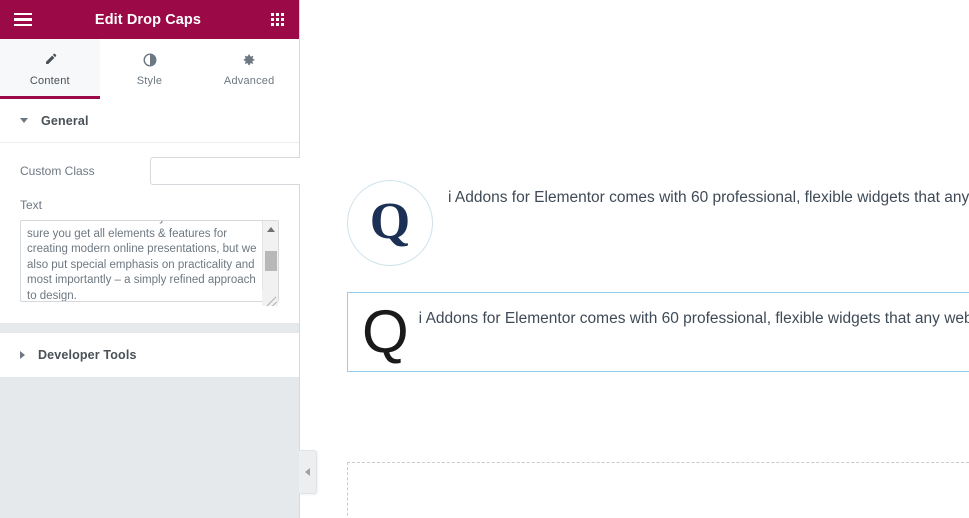  Describe the element at coordinates (50, 60) in the screenshot. I see `pencil-icon` at that location.